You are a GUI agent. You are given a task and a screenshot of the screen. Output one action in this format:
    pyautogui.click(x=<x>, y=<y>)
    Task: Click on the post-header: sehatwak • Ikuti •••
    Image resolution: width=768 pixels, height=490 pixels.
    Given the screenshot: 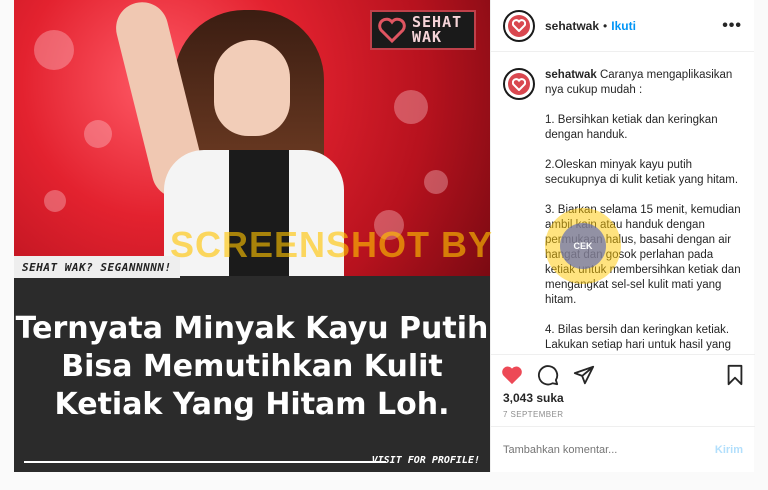 What is the action you would take?
    pyautogui.click(x=622, y=26)
    